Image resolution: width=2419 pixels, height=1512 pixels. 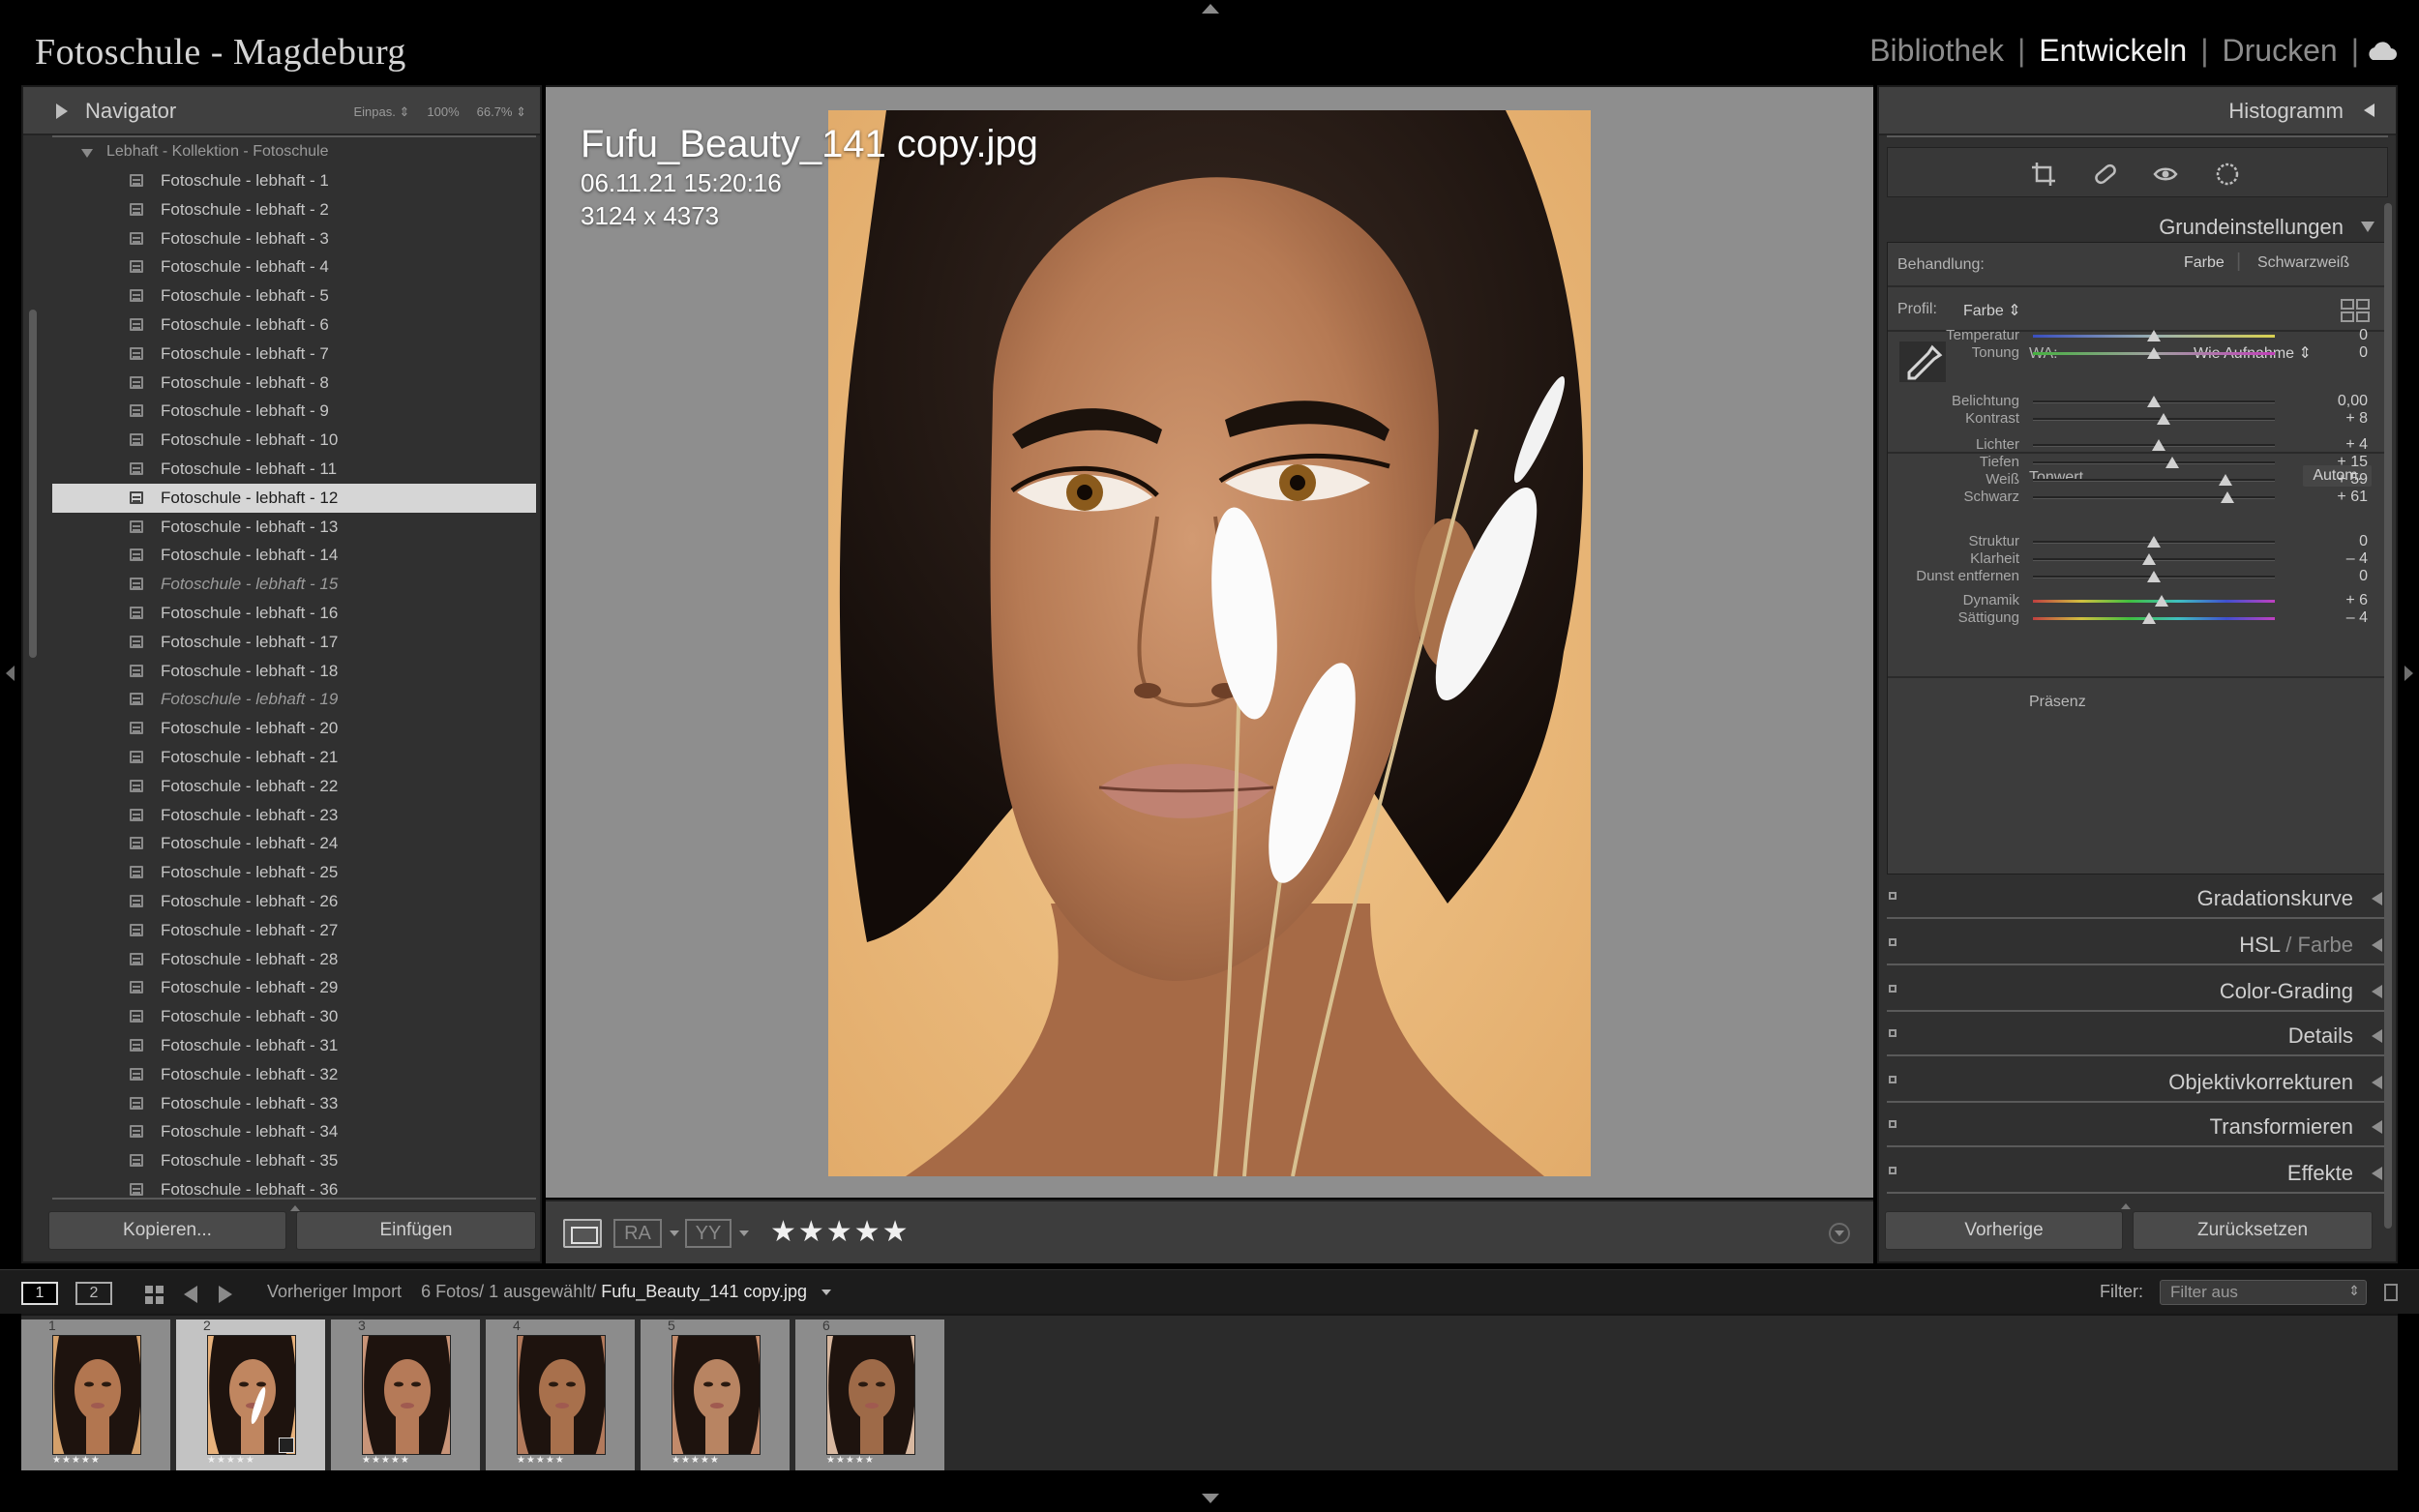 I want to click on collection-item: Fotoschule - lebhaft - 21, so click(x=294, y=757).